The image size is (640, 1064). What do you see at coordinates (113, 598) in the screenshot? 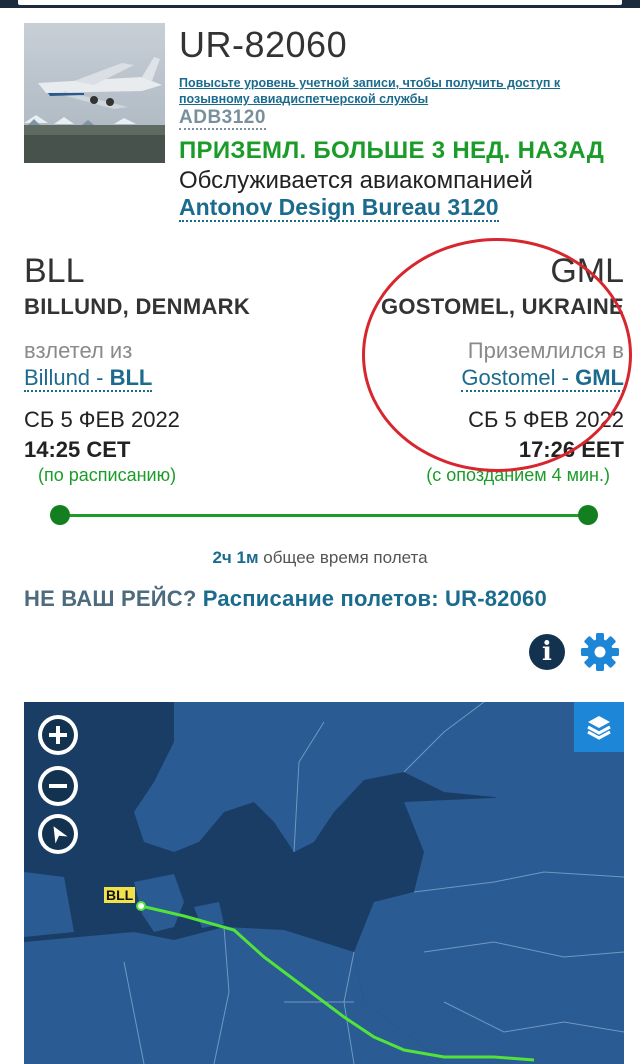
I see `not-your-flight-label: НЕ ВАШ РЕЙС?` at bounding box center [113, 598].